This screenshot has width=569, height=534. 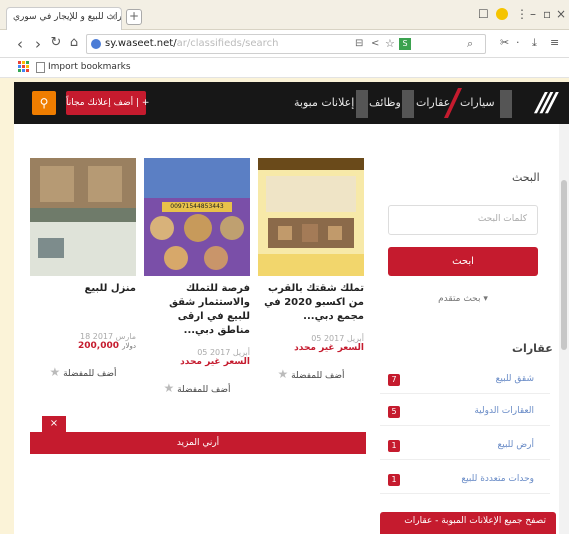 What do you see at coordinates (561, 14) in the screenshot?
I see `close-window-icon: ×` at bounding box center [561, 14].